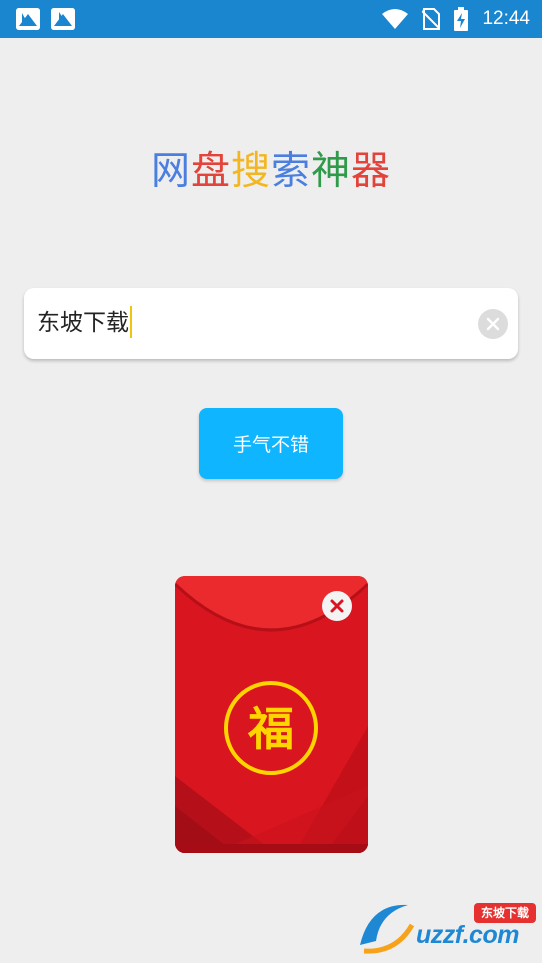  I want to click on site-watermark: 东坡下载 uzzf.com, so click(449, 926).